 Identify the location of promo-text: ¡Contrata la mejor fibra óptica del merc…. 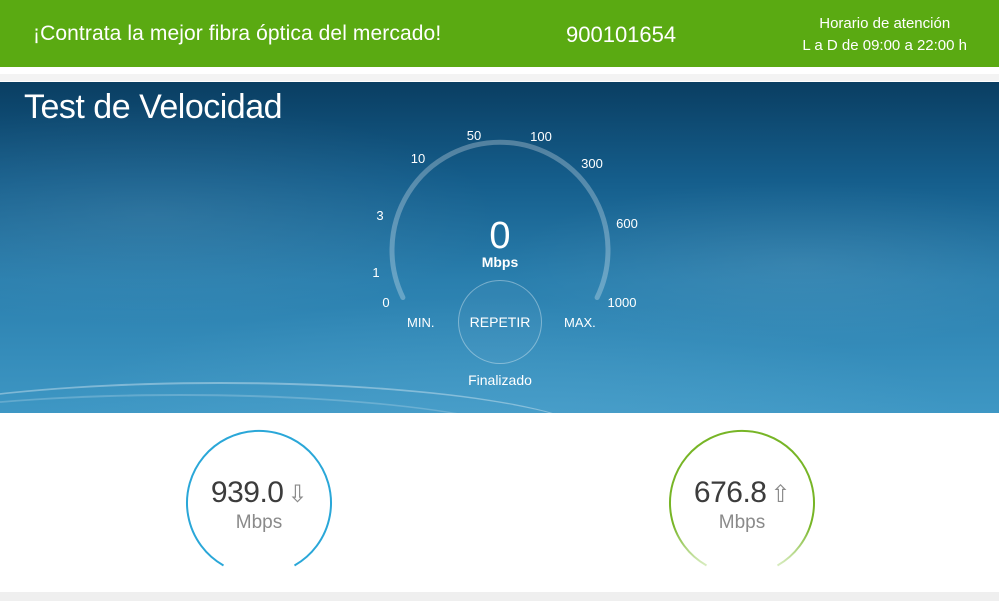
(237, 34).